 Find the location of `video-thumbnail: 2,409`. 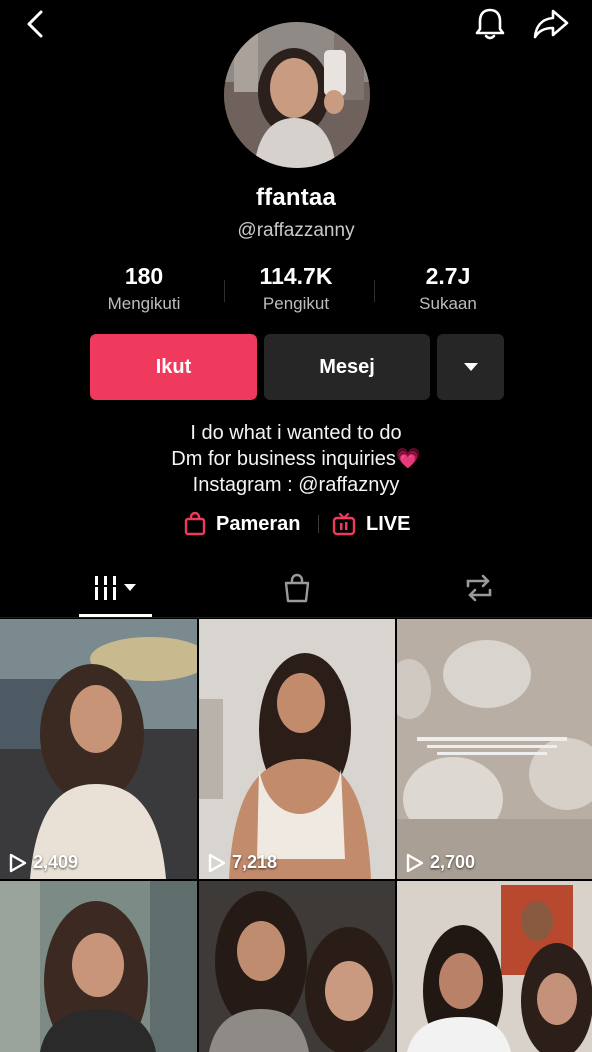

video-thumbnail: 2,409 is located at coordinates (98, 749).